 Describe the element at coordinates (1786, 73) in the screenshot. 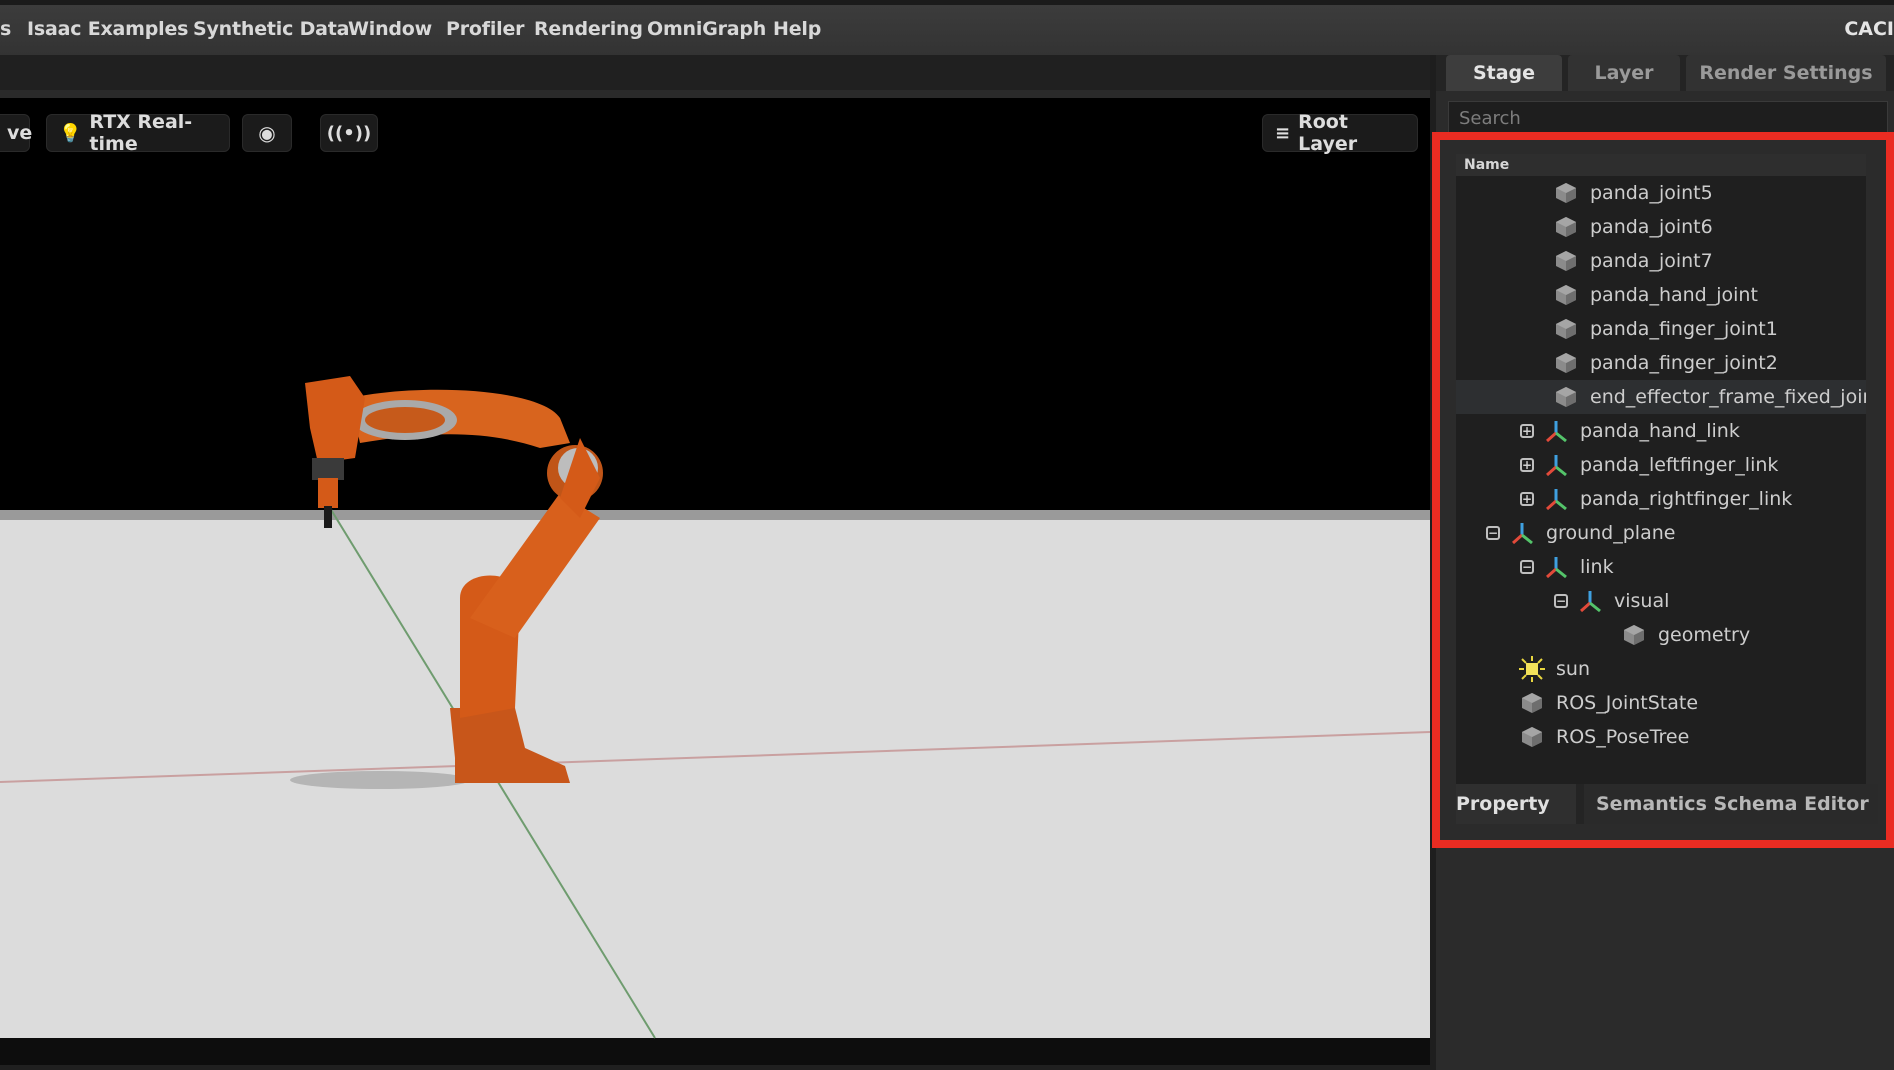

I see `tab-render-settings: Render Settings` at that location.